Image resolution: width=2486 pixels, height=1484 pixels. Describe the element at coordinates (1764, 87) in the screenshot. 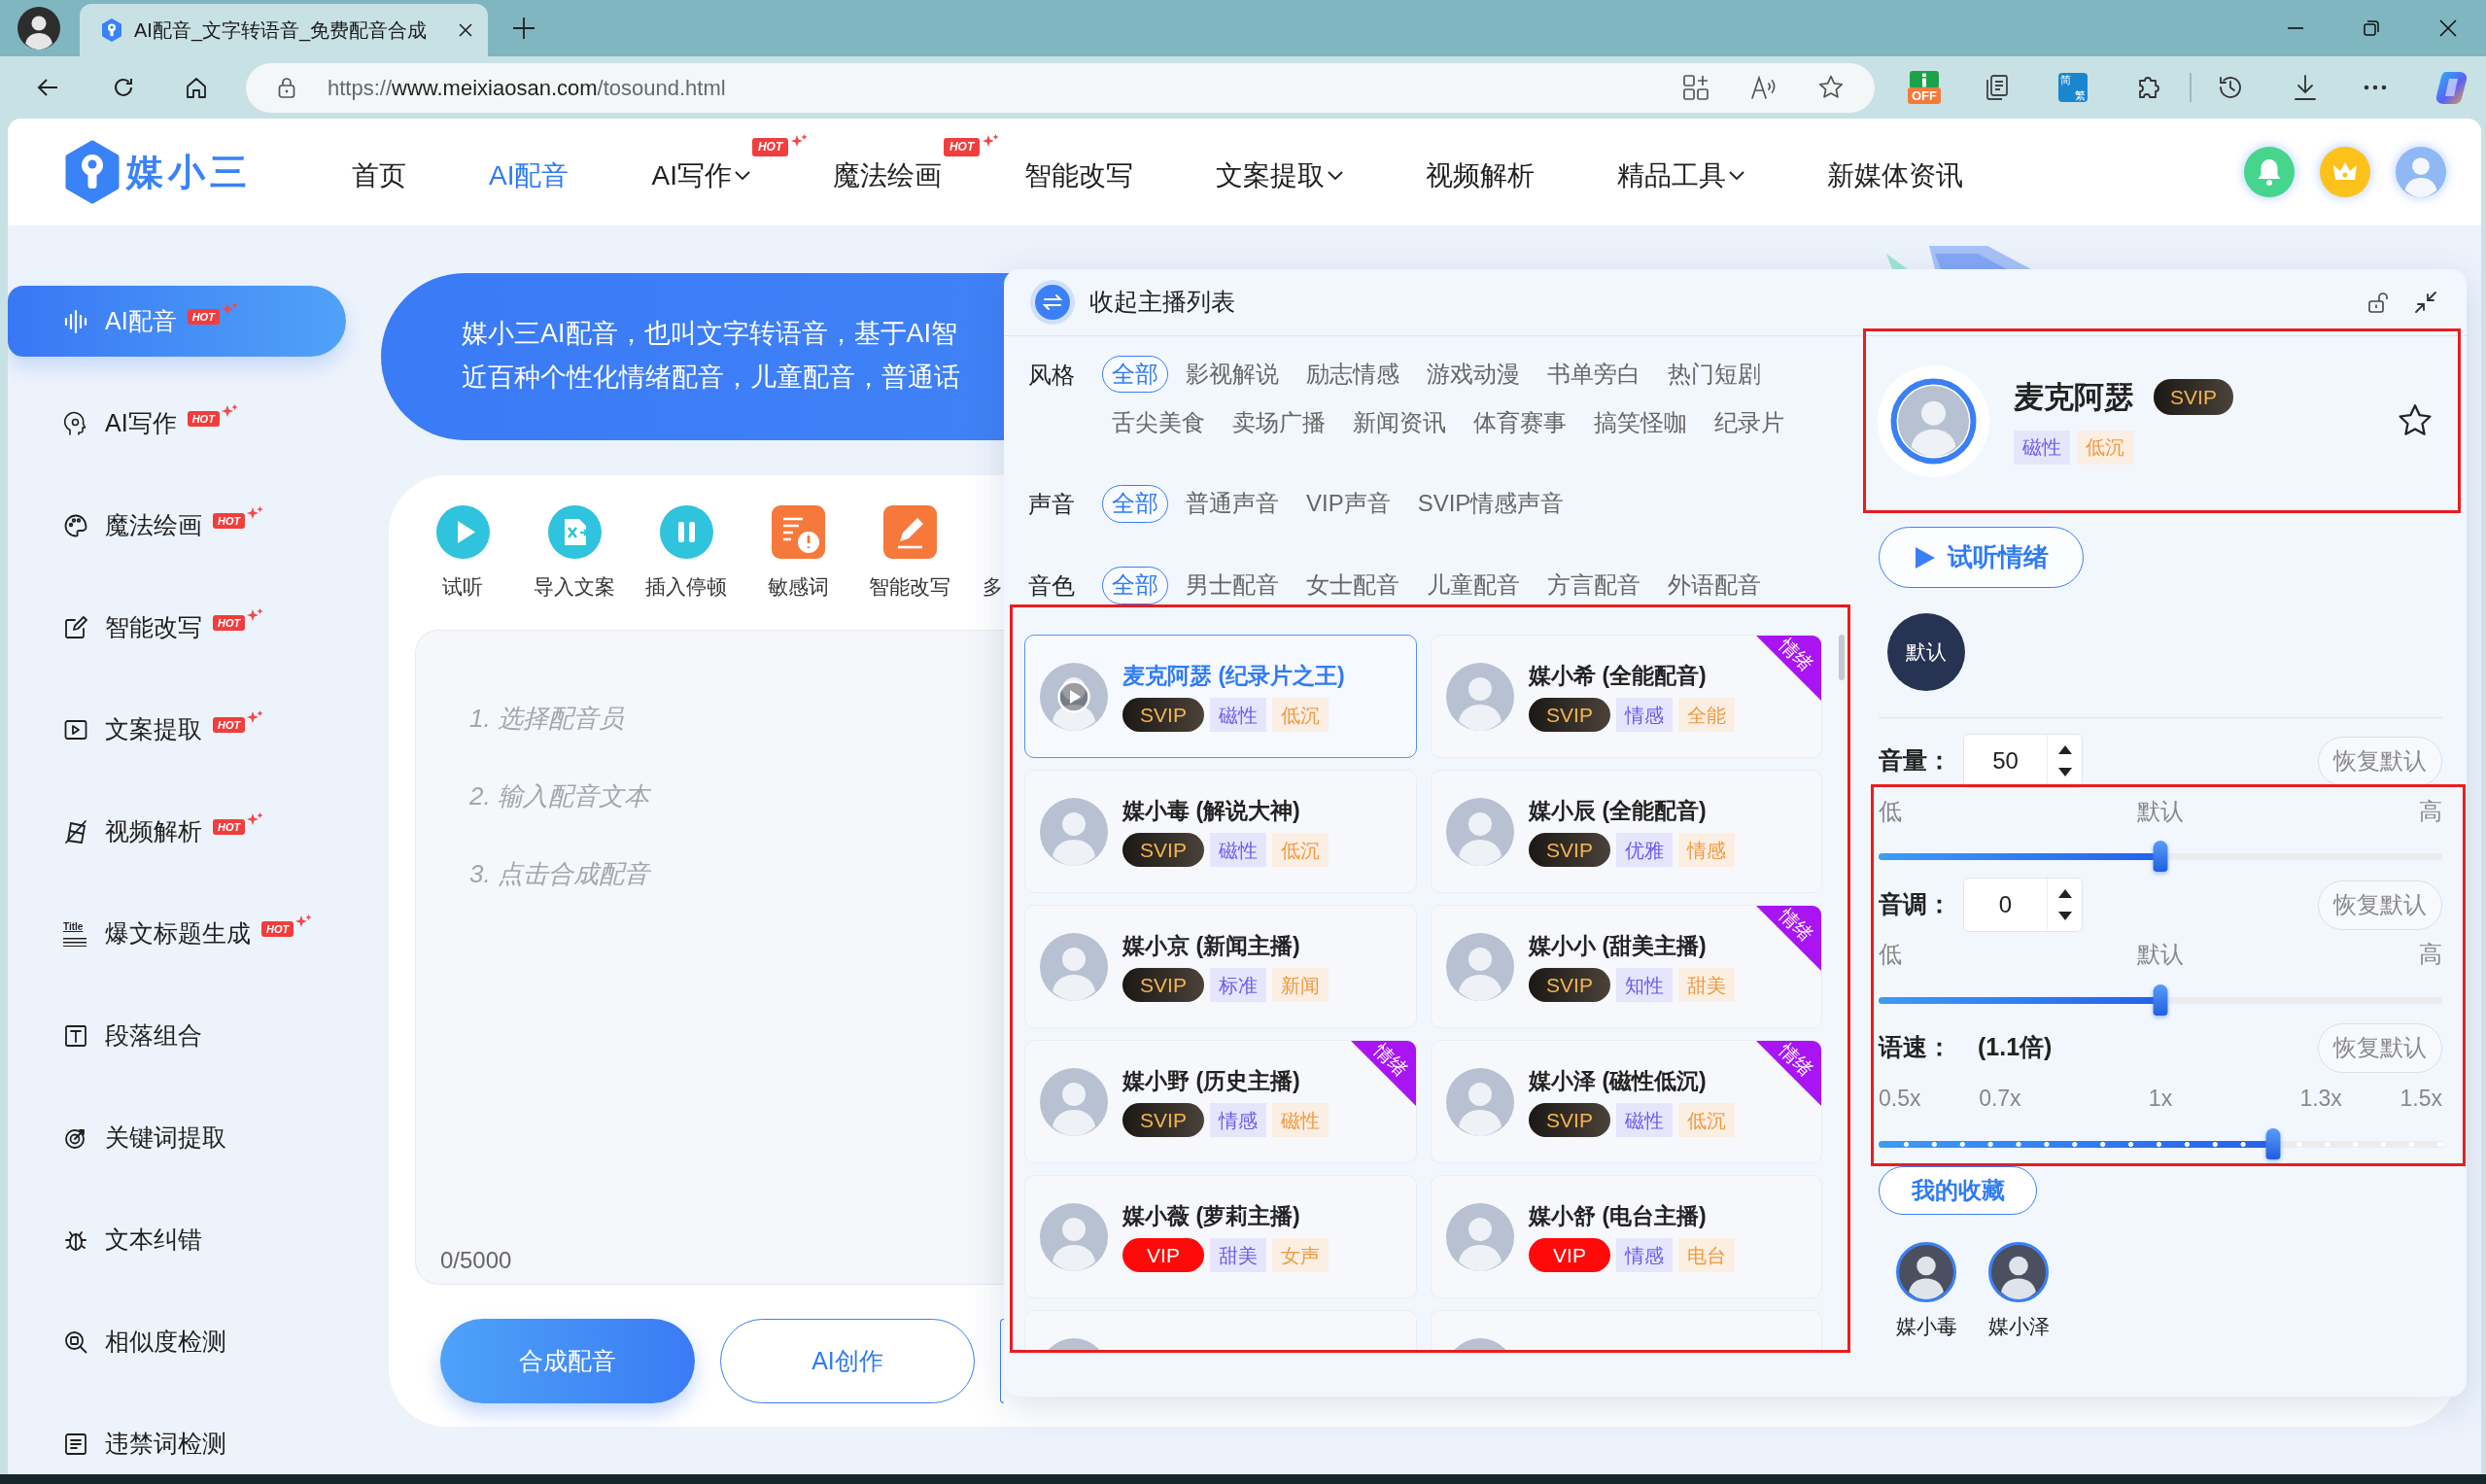

I see `read-aloud-icon` at that location.